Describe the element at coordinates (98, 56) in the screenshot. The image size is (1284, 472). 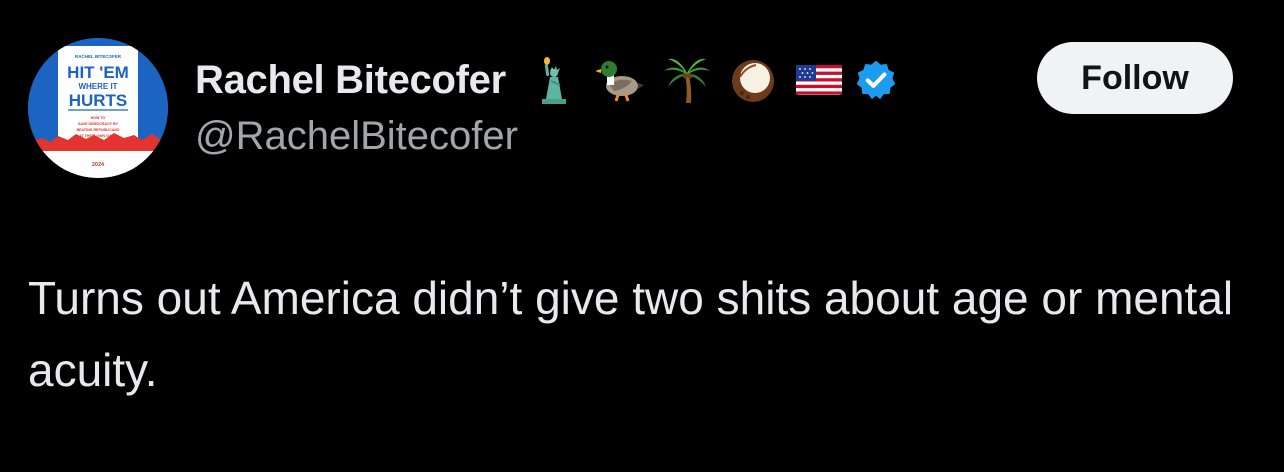
I see `avatar-author-text: RACHEL BITECOFER` at that location.